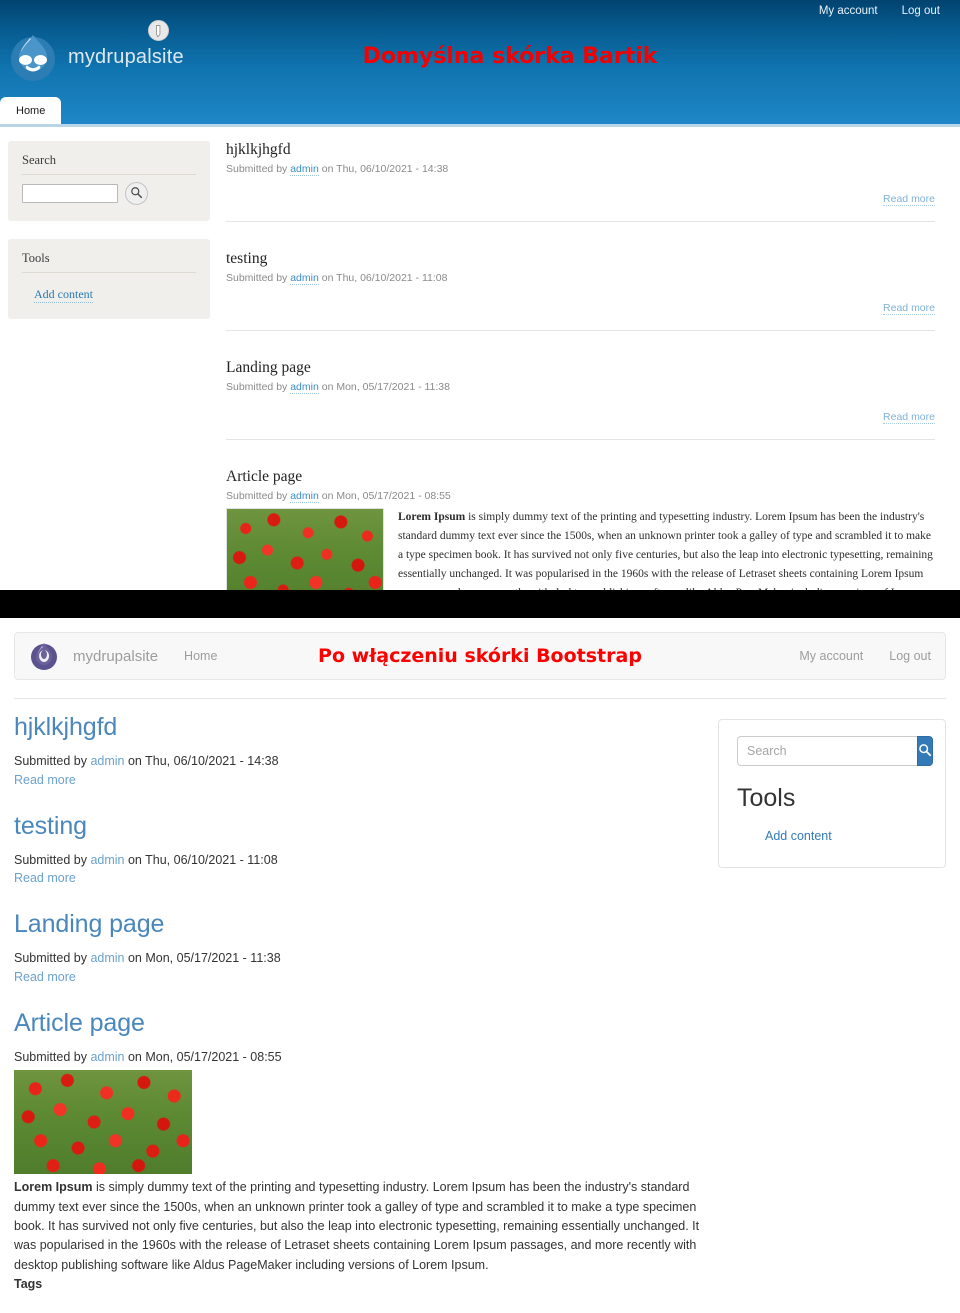 This screenshot has width=960, height=1313. I want to click on bartik-top-navigation: My account Log out, so click(879, 11).